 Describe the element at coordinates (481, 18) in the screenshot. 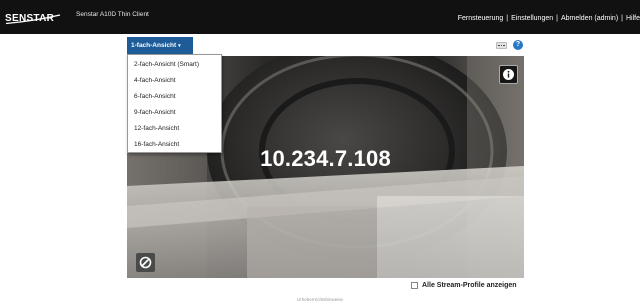

I see `nav-remote-control: Fernsteuerung` at that location.